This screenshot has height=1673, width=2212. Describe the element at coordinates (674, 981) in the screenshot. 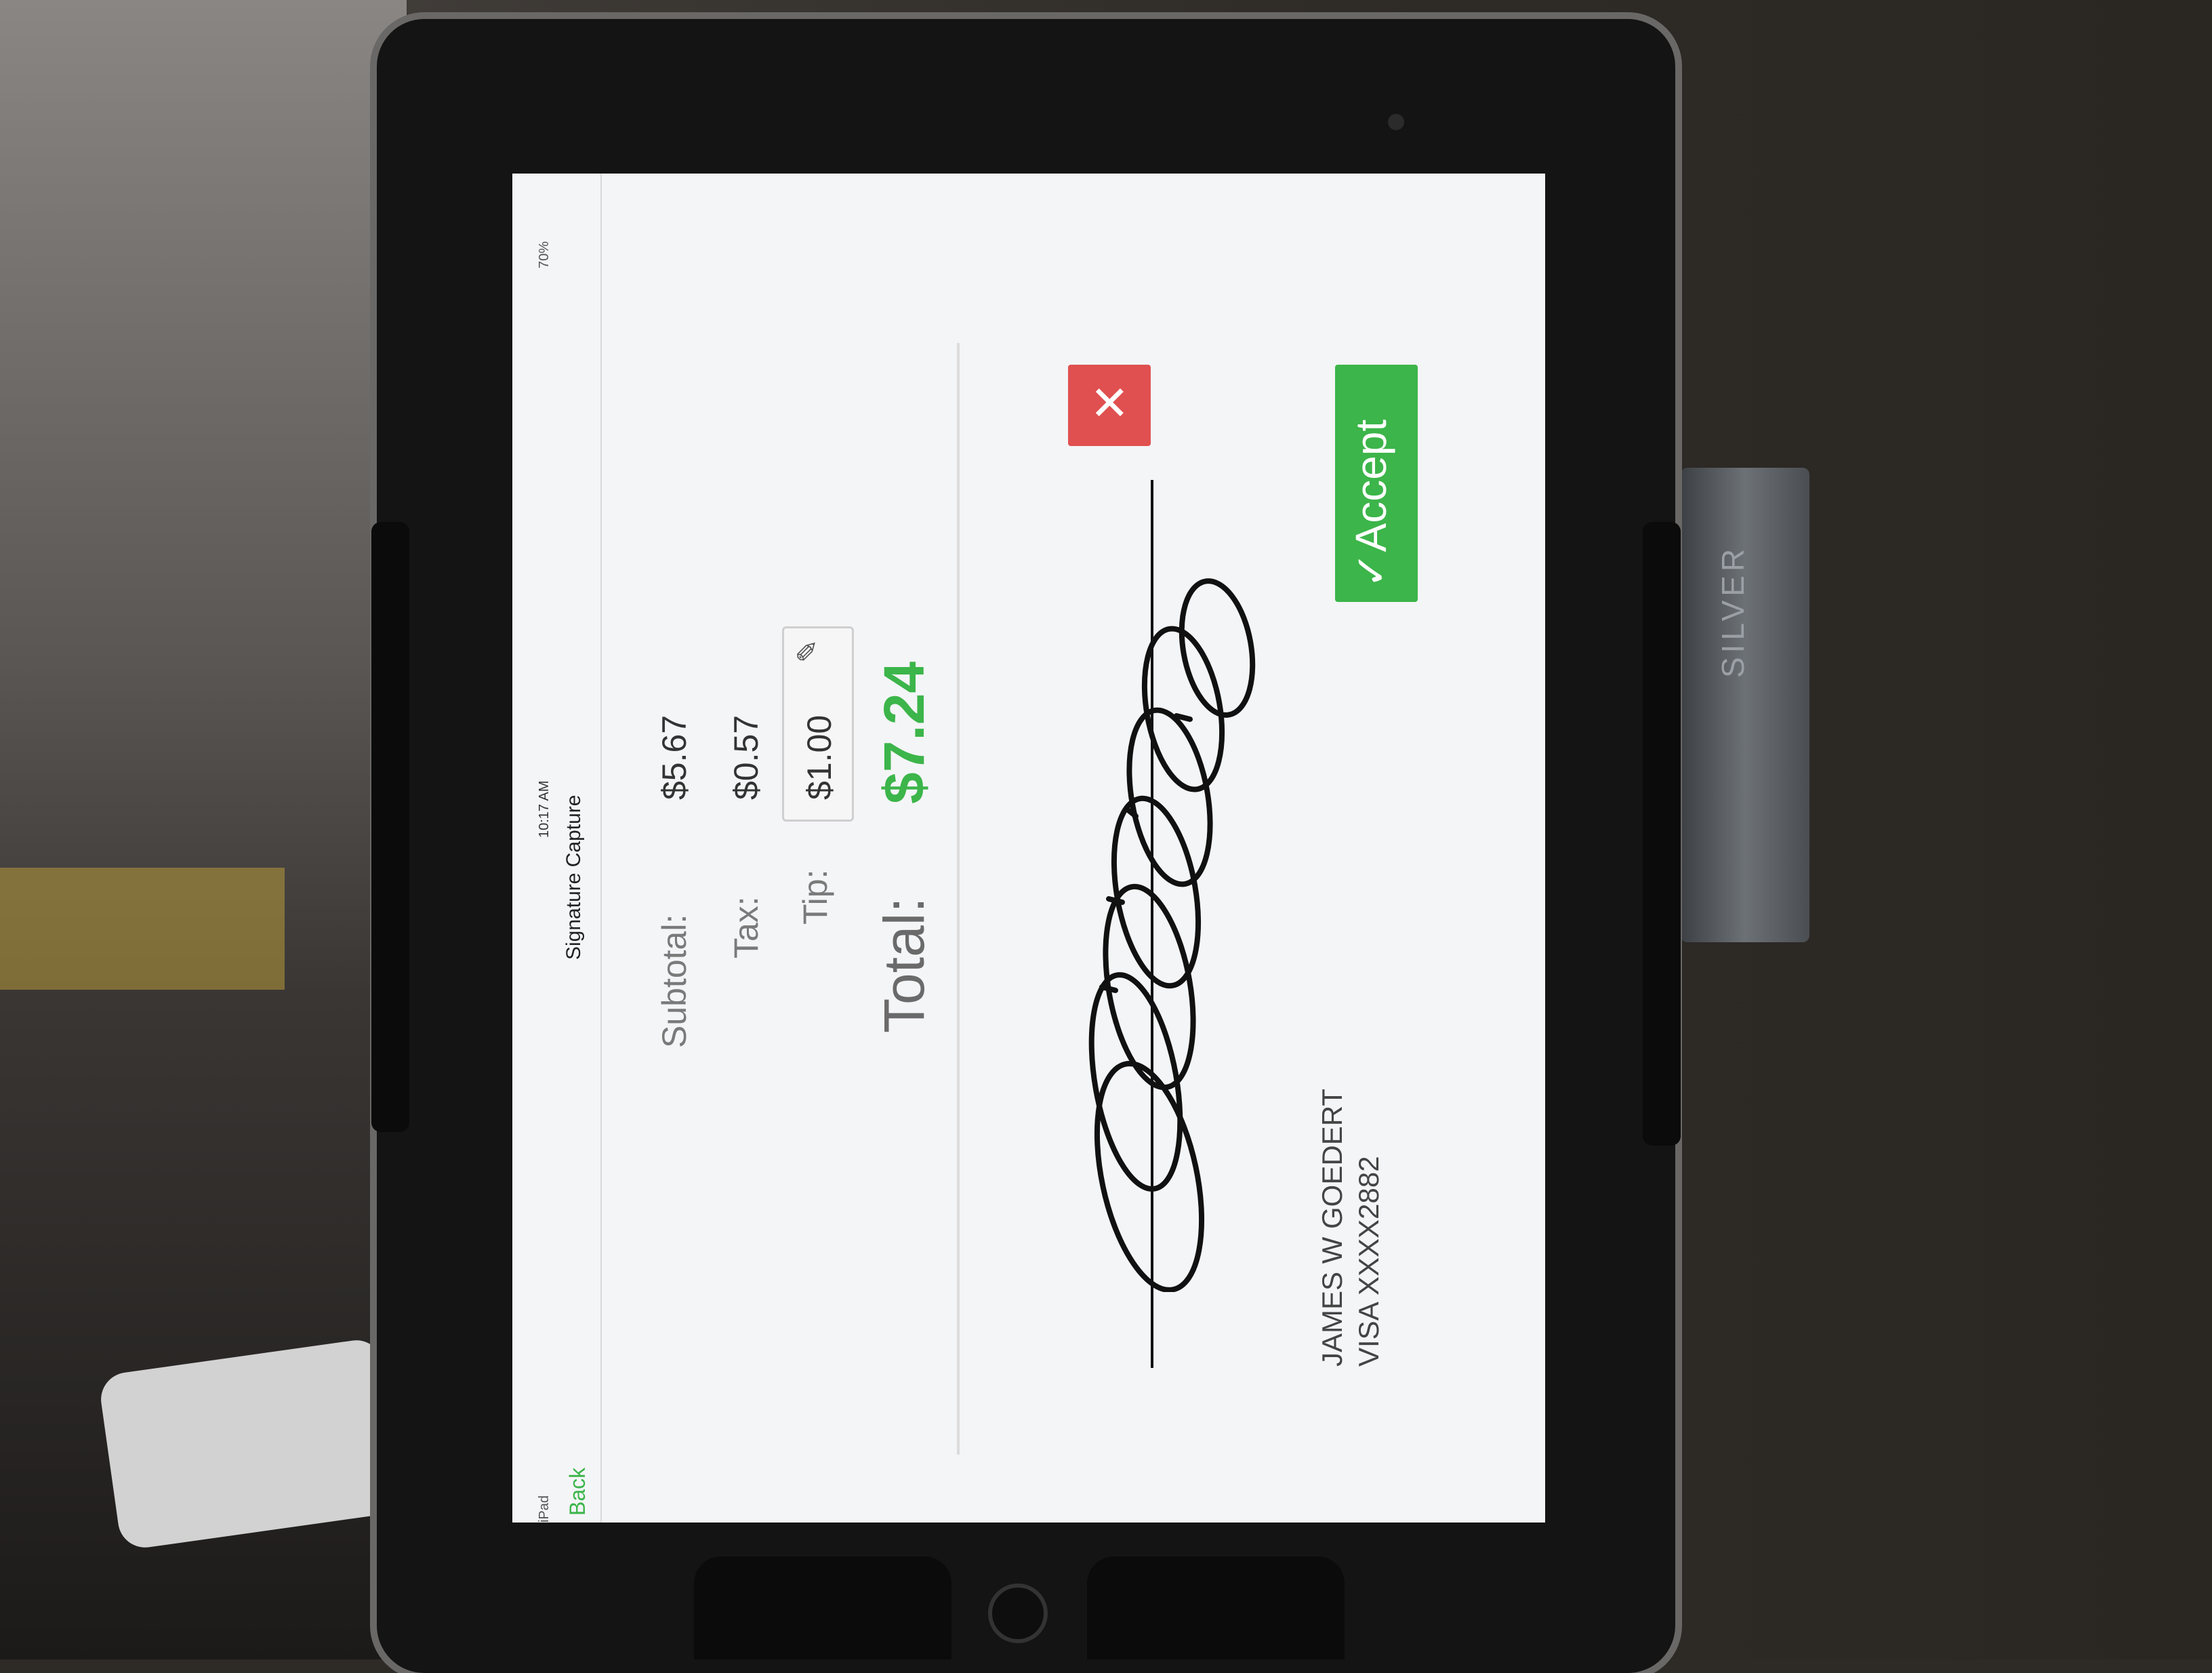

I see `subtotal-label: Subtotal:` at that location.